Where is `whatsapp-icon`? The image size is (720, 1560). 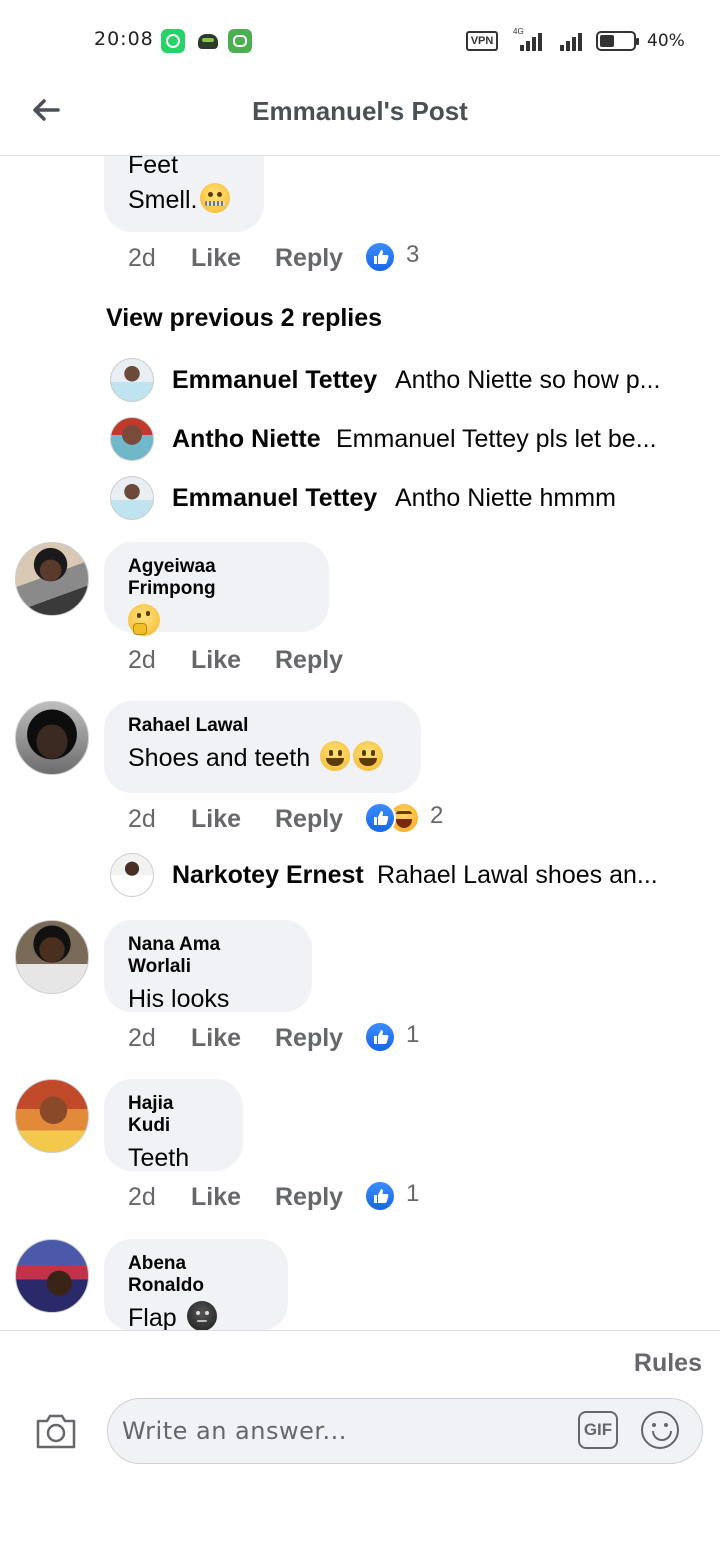 whatsapp-icon is located at coordinates (173, 41).